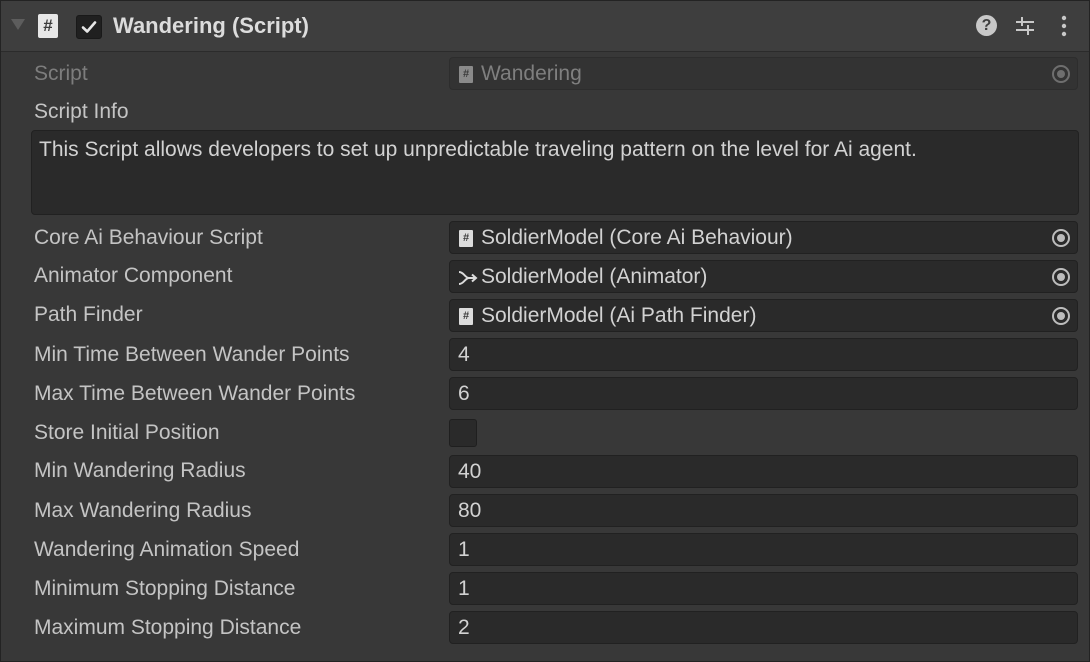 Image resolution: width=1090 pixels, height=662 pixels. Describe the element at coordinates (1064, 26) in the screenshot. I see `more-menu-icon` at that location.